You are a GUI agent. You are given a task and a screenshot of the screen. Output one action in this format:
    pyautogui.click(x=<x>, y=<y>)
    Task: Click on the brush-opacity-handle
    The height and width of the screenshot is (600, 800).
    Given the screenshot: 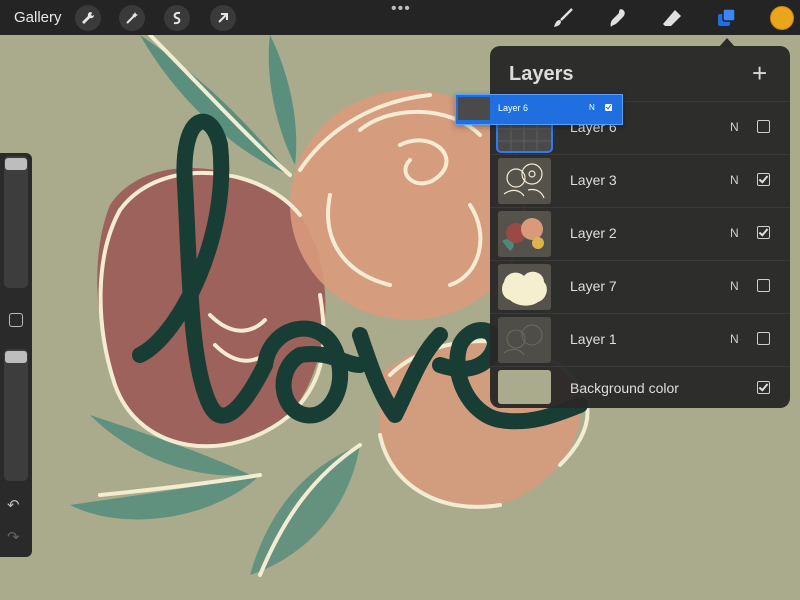 What is the action you would take?
    pyautogui.click(x=16, y=357)
    